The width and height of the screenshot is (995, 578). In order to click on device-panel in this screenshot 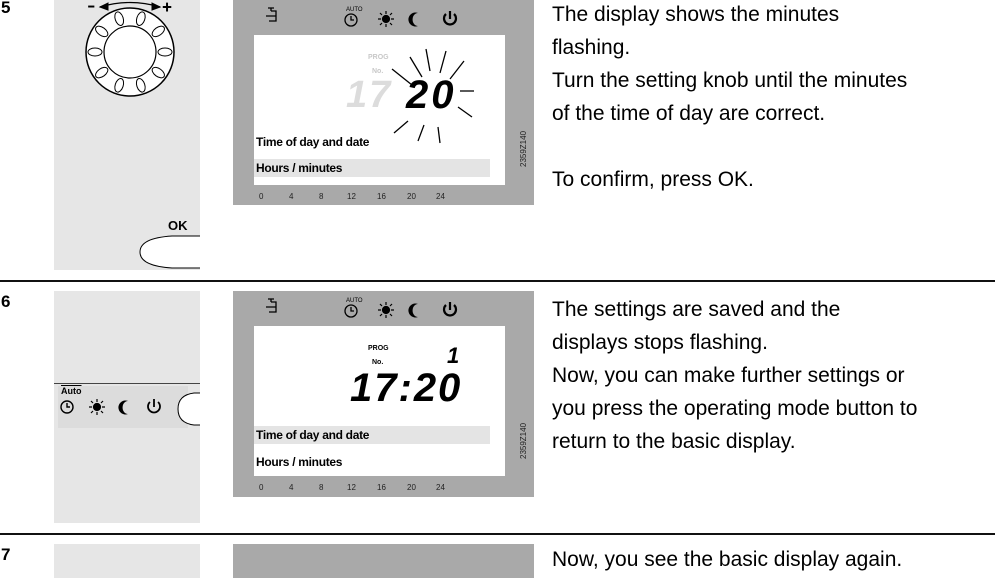, I will do `click(127, 561)`.